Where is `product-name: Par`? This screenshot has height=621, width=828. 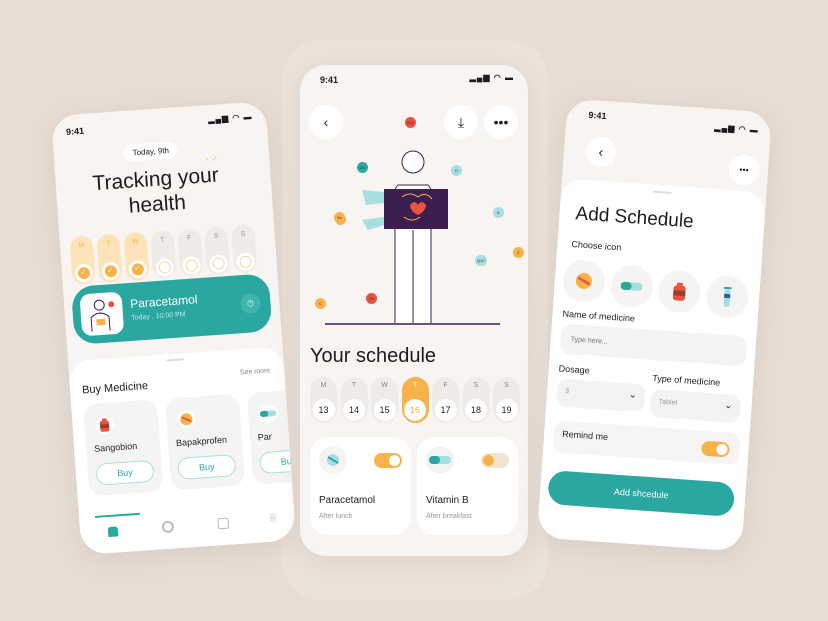 product-name: Par is located at coordinates (265, 437).